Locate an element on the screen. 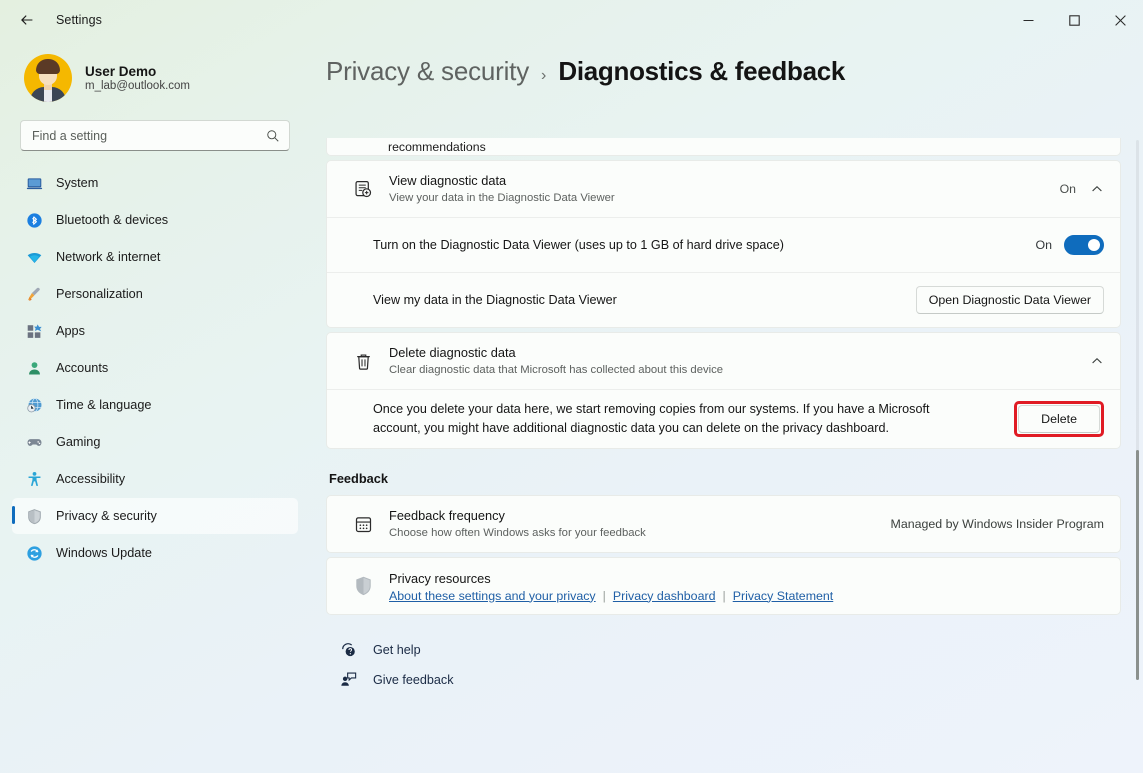 The image size is (1143, 773). get-help-link: Get help is located at coordinates (380, 649).